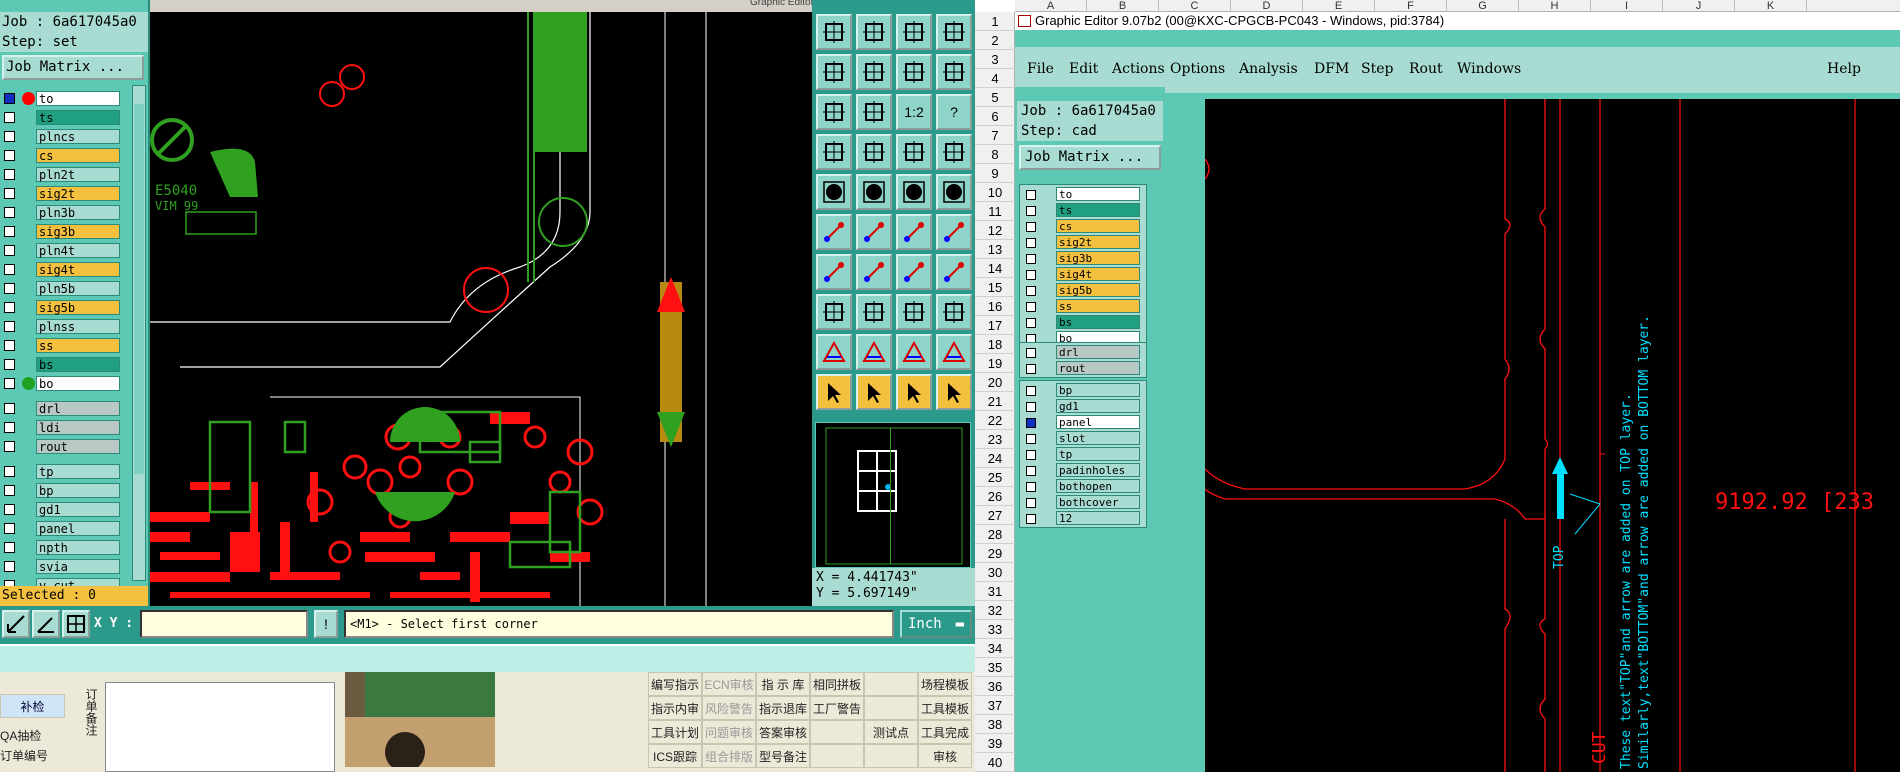 This screenshot has height=772, width=1900. I want to click on column-header: H, so click(1555, 6).